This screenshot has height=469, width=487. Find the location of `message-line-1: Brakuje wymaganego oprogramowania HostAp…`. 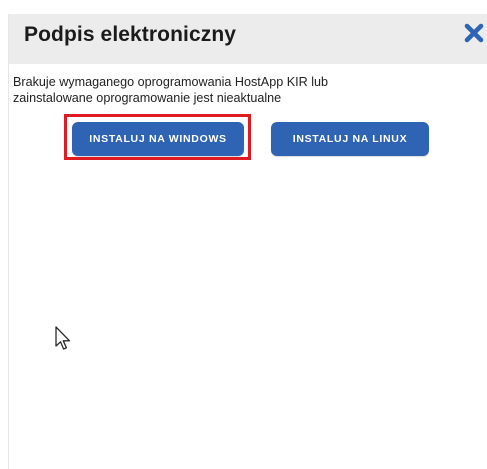

message-line-1: Brakuje wymaganego oprogramowania HostAp… is located at coordinates (171, 82).